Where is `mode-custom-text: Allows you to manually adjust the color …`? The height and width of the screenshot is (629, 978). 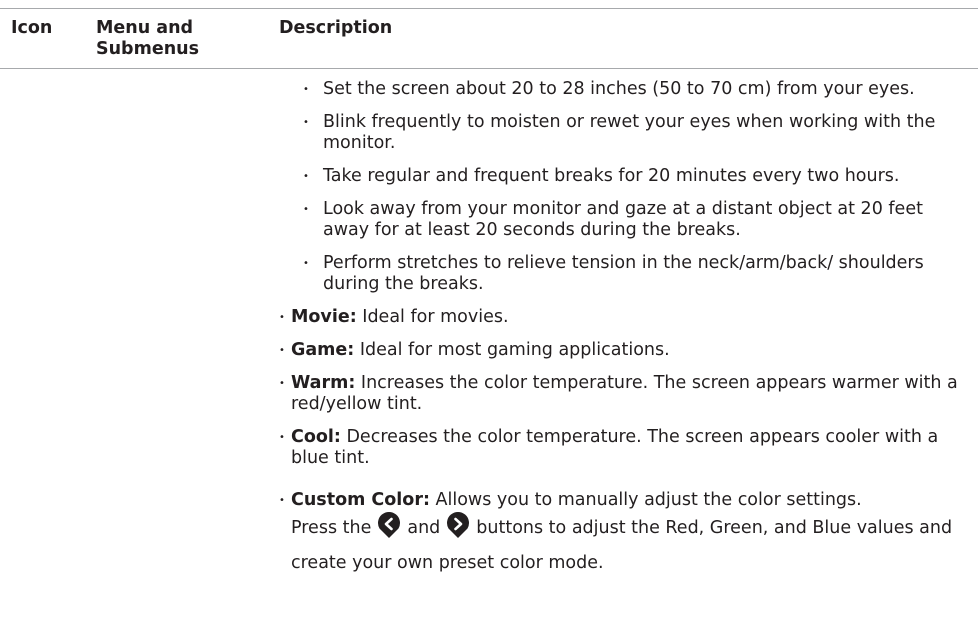
mode-custom-text: Allows you to manually adjust the color … is located at coordinates (645, 500).